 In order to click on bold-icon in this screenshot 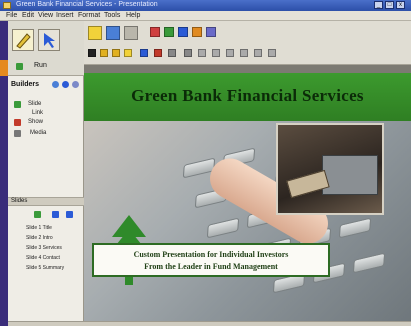, I will do `click(158, 53)`.